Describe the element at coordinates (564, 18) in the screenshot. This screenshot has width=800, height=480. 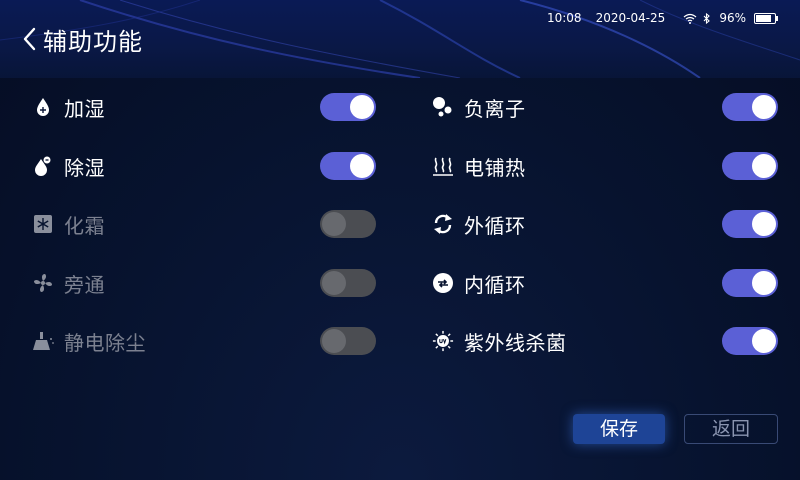
I see `status-time: 10:08` at that location.